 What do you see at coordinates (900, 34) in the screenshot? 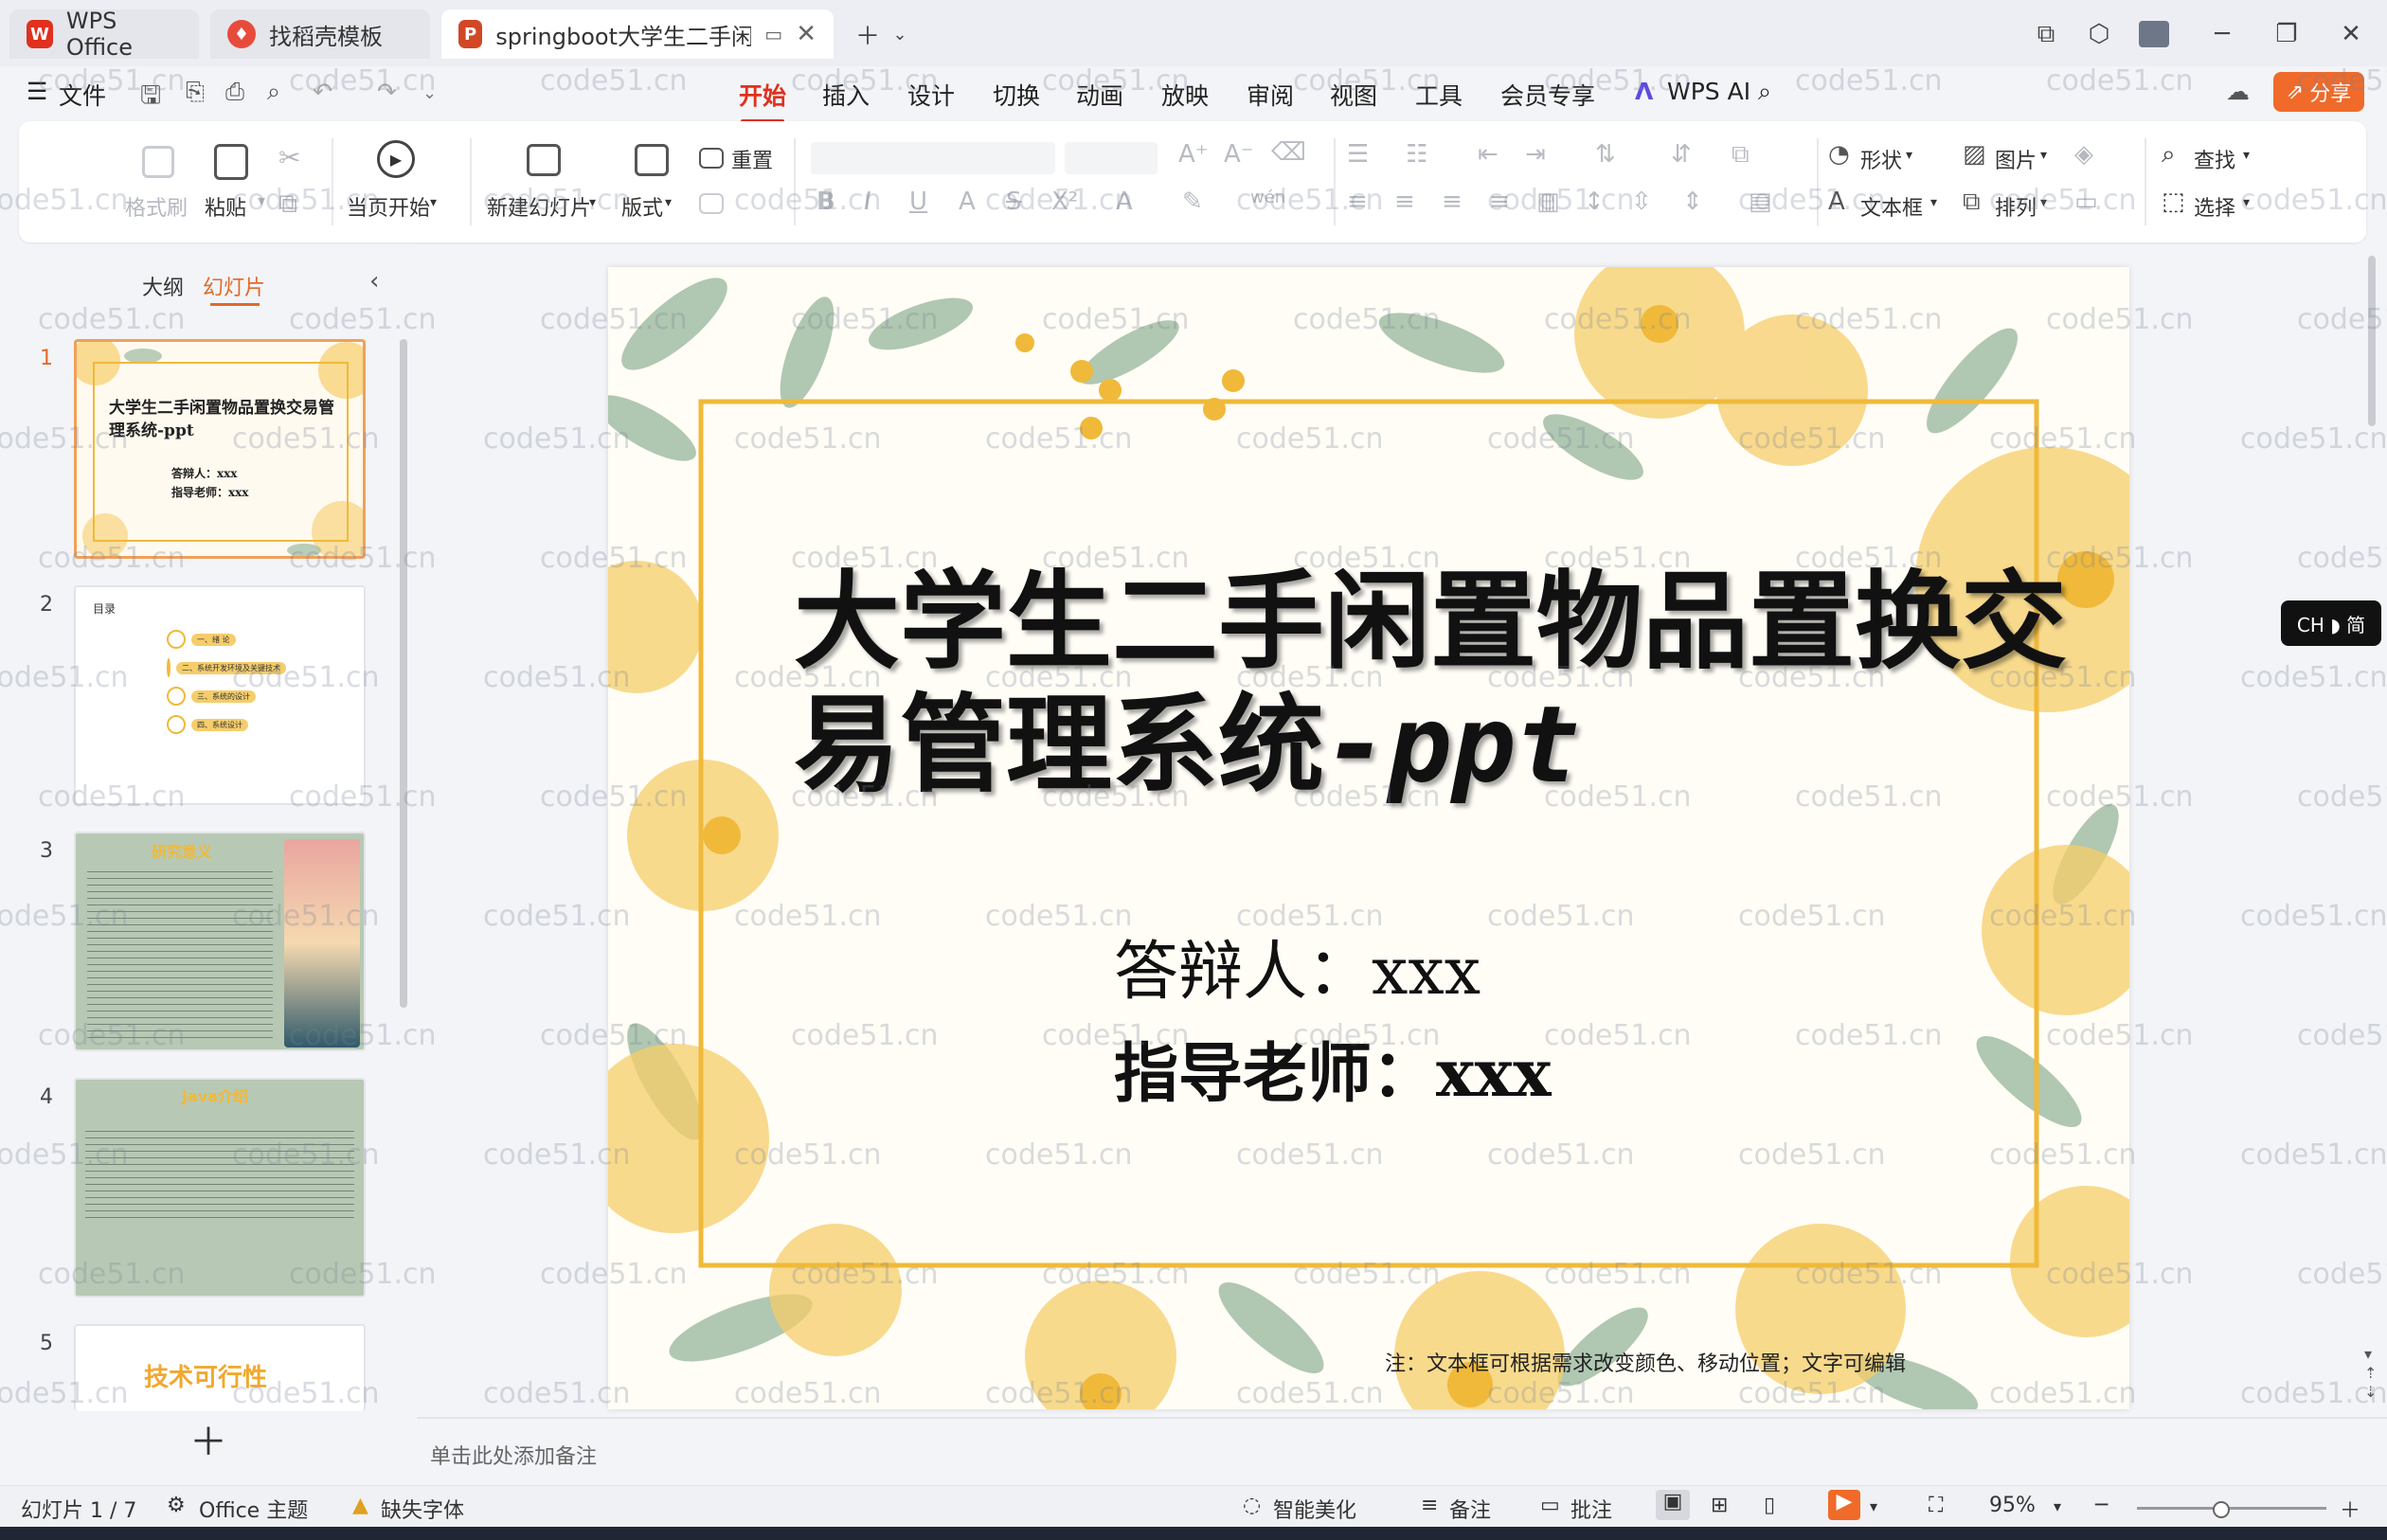
I see `tab-list-chevron-icon: ⌄` at bounding box center [900, 34].